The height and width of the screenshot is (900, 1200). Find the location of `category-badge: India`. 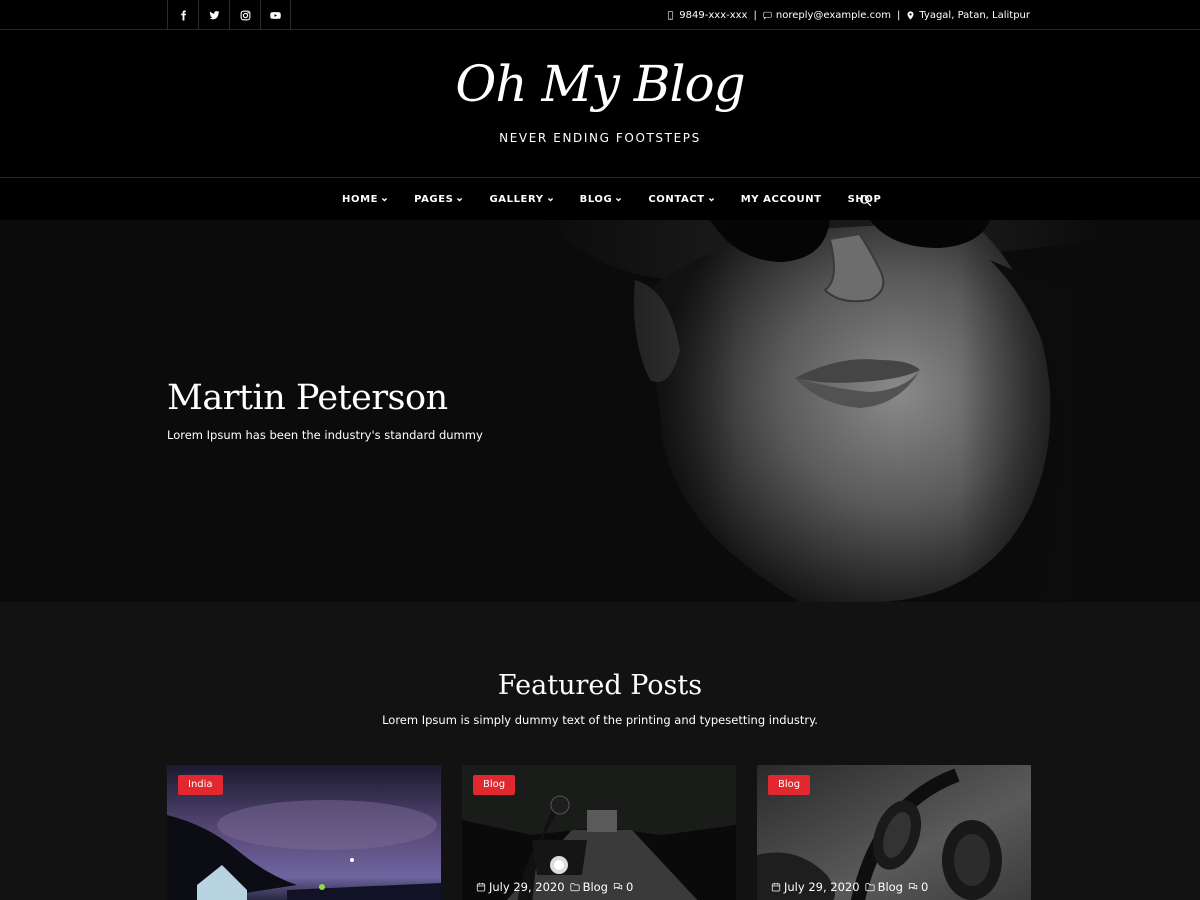

category-badge: India is located at coordinates (200, 785).